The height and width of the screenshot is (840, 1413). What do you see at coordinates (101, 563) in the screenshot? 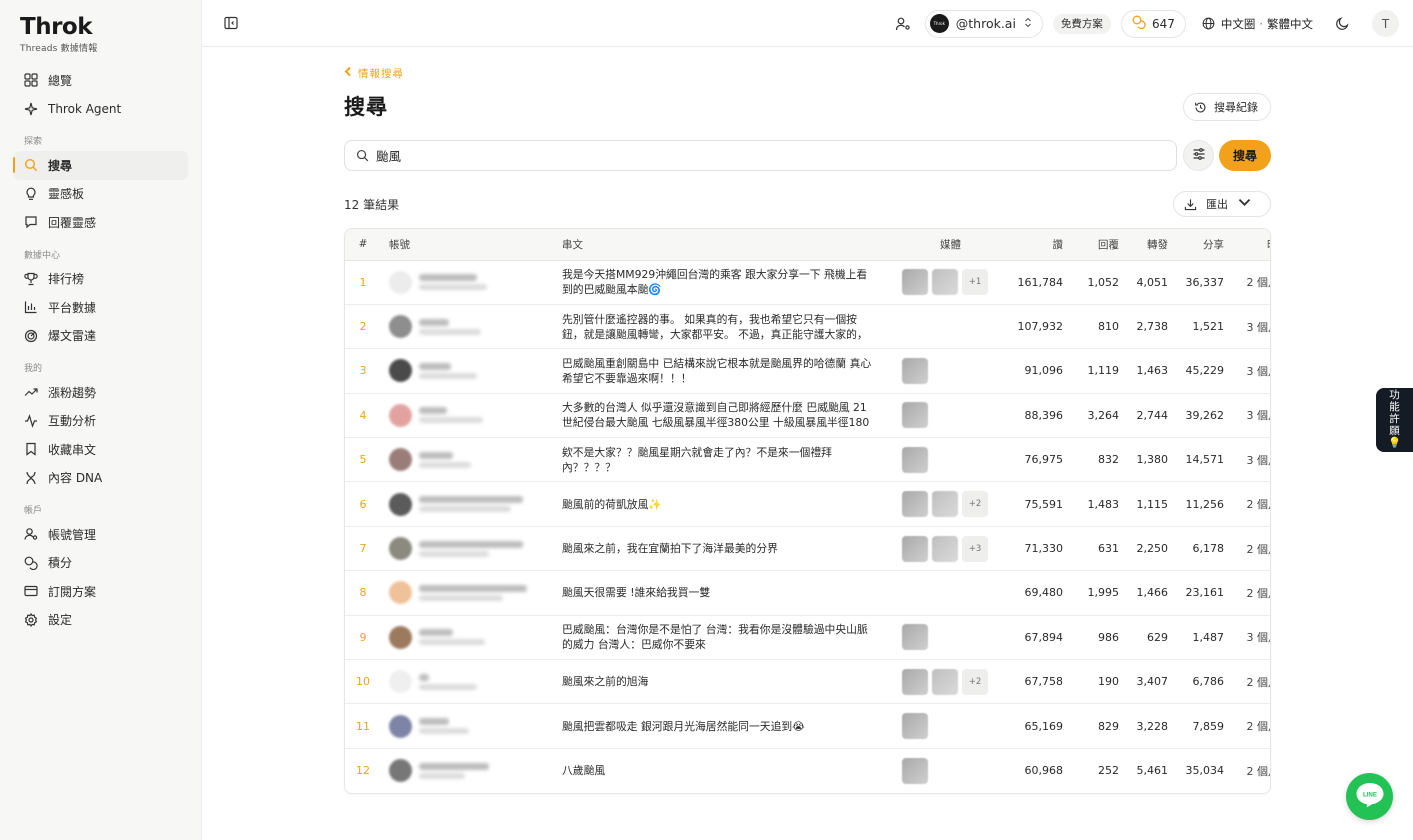
I see `sidebar-item-points: 積分` at bounding box center [101, 563].